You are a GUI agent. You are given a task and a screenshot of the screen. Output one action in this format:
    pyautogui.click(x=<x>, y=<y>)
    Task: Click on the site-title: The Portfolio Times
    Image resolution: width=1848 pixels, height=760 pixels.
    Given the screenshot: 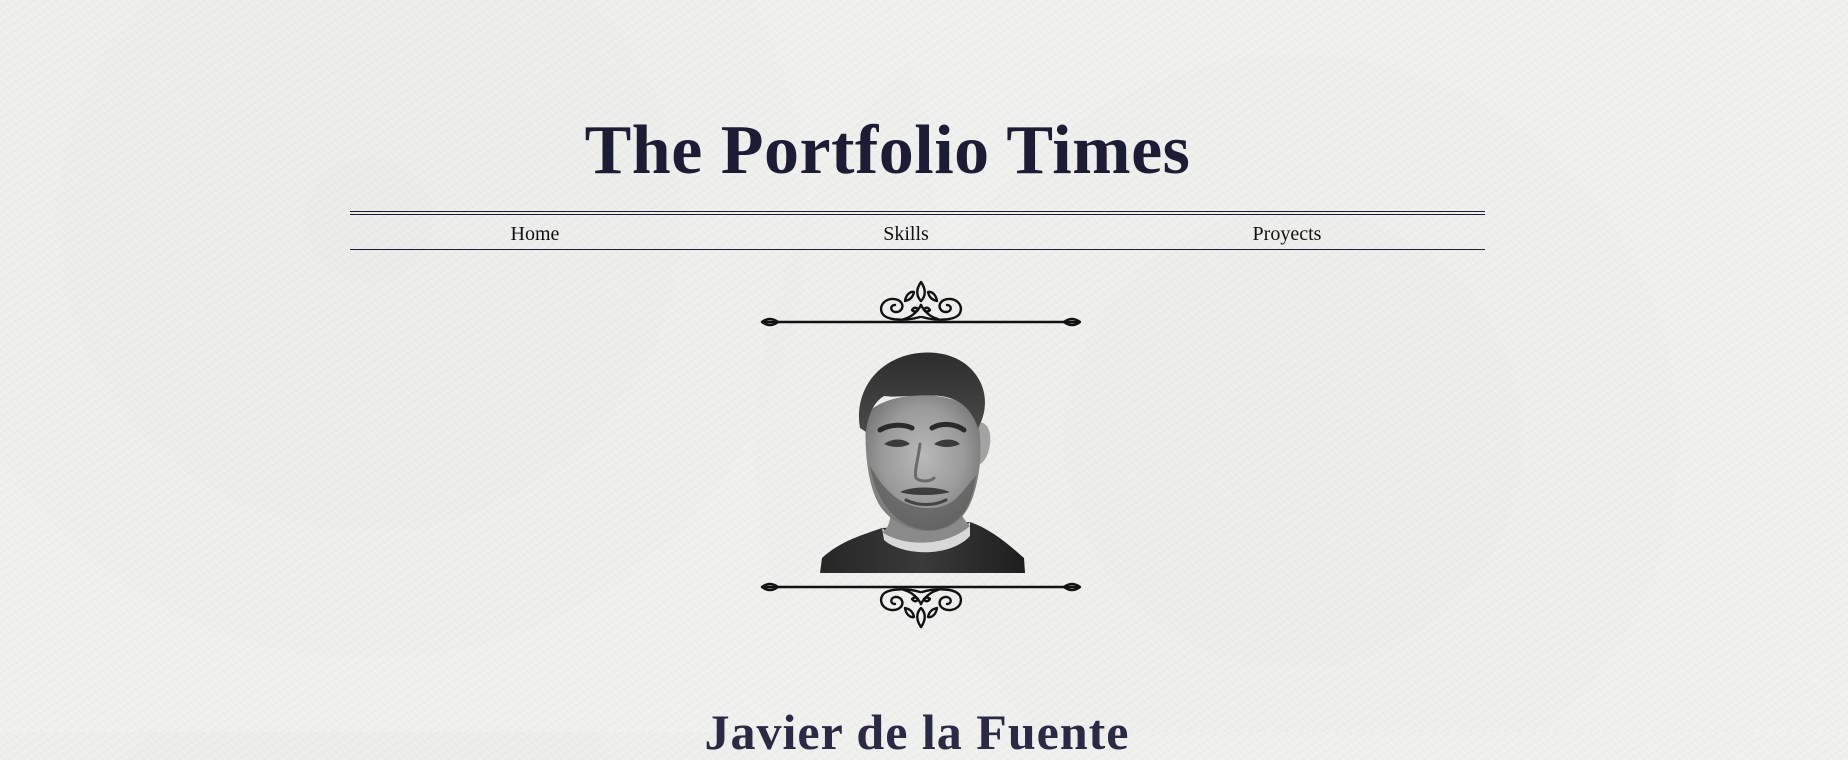 What is the action you would take?
    pyautogui.click(x=887, y=150)
    